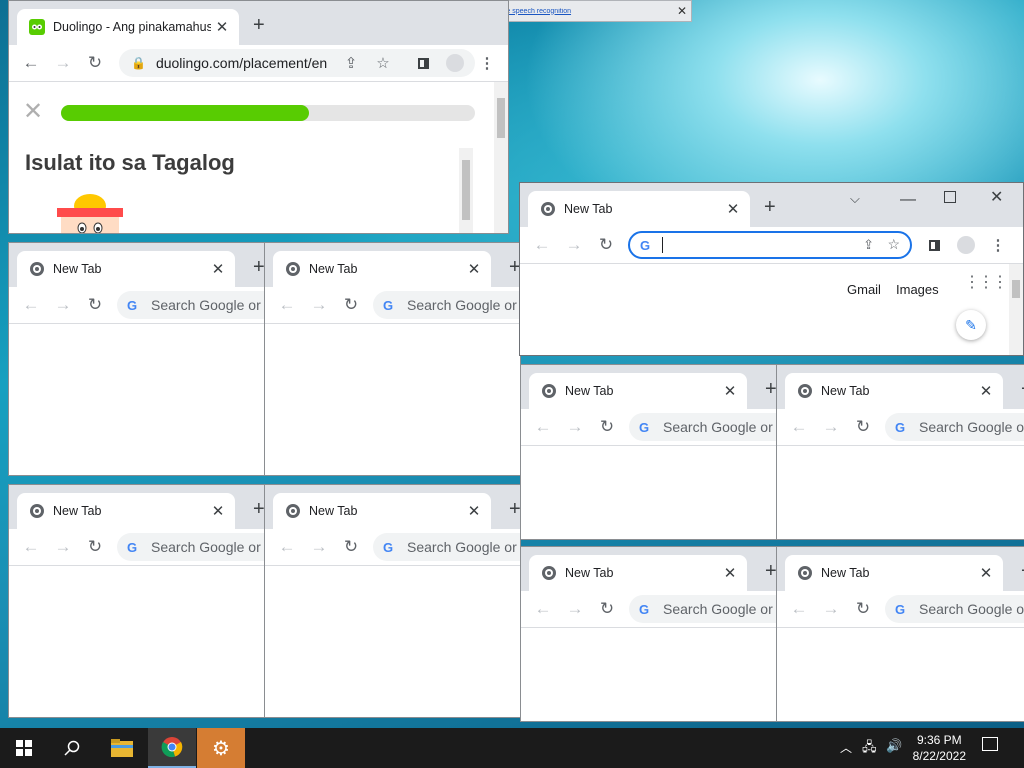  Describe the element at coordinates (986, 283) in the screenshot. I see `google-apps-icon: ⋮⋮⋮` at that location.